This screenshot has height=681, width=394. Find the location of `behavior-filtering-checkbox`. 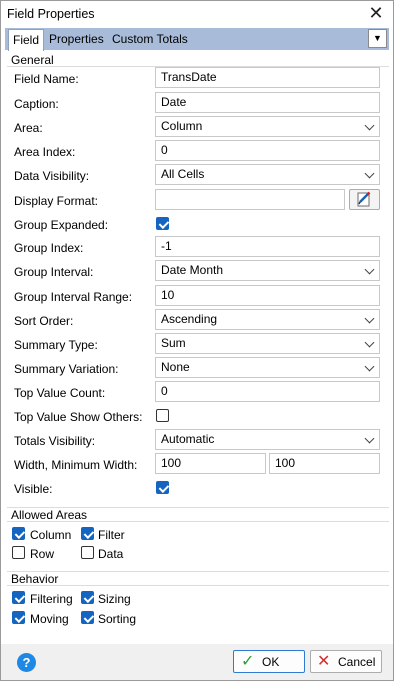

behavior-filtering-checkbox is located at coordinates (18, 597).